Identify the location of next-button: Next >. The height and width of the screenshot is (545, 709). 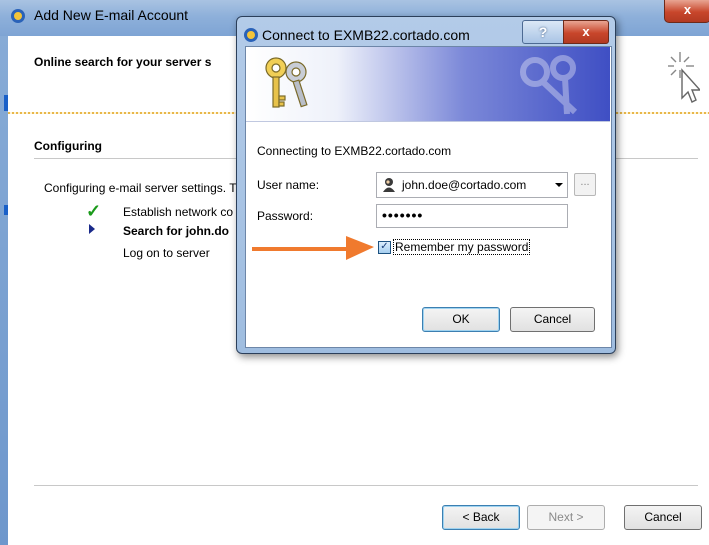
(566, 517).